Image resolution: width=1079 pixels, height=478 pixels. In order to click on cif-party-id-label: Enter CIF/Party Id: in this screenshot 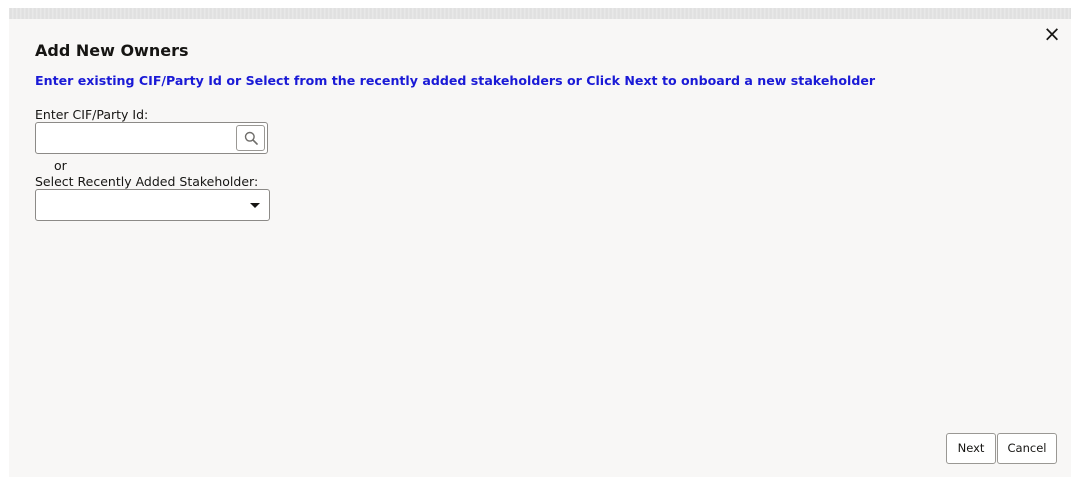, I will do `click(92, 114)`.